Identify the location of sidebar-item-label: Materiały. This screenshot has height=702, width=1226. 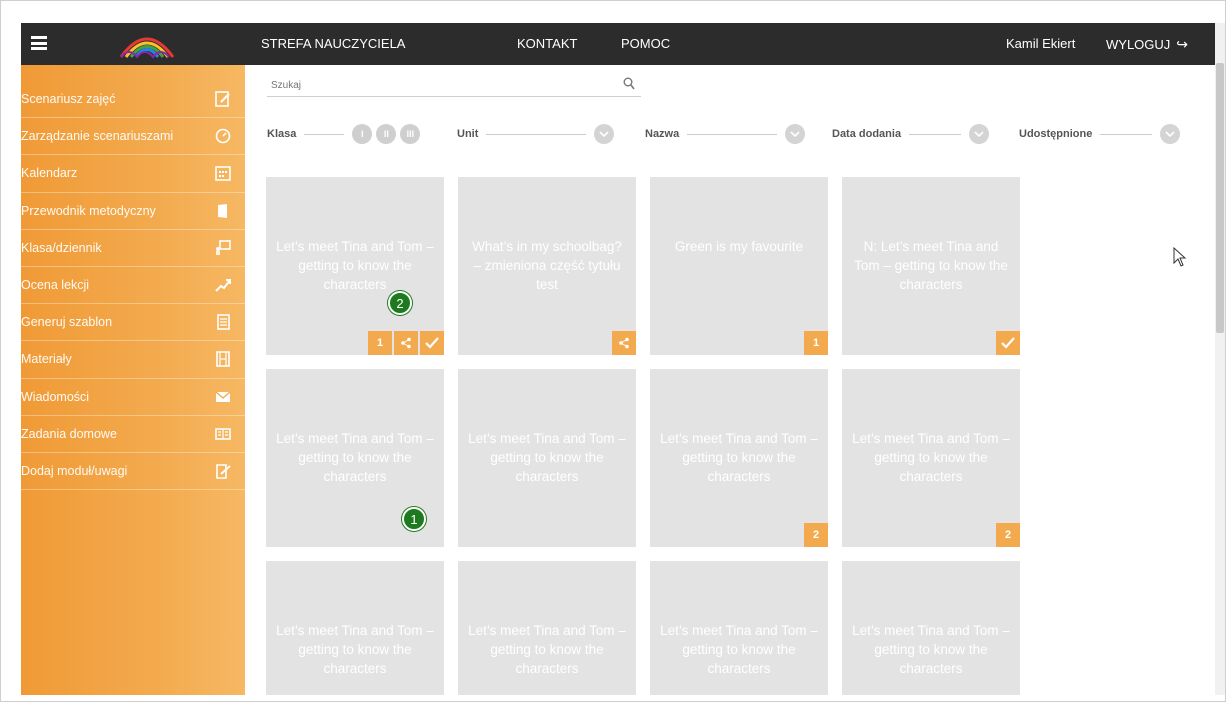
(46, 359).